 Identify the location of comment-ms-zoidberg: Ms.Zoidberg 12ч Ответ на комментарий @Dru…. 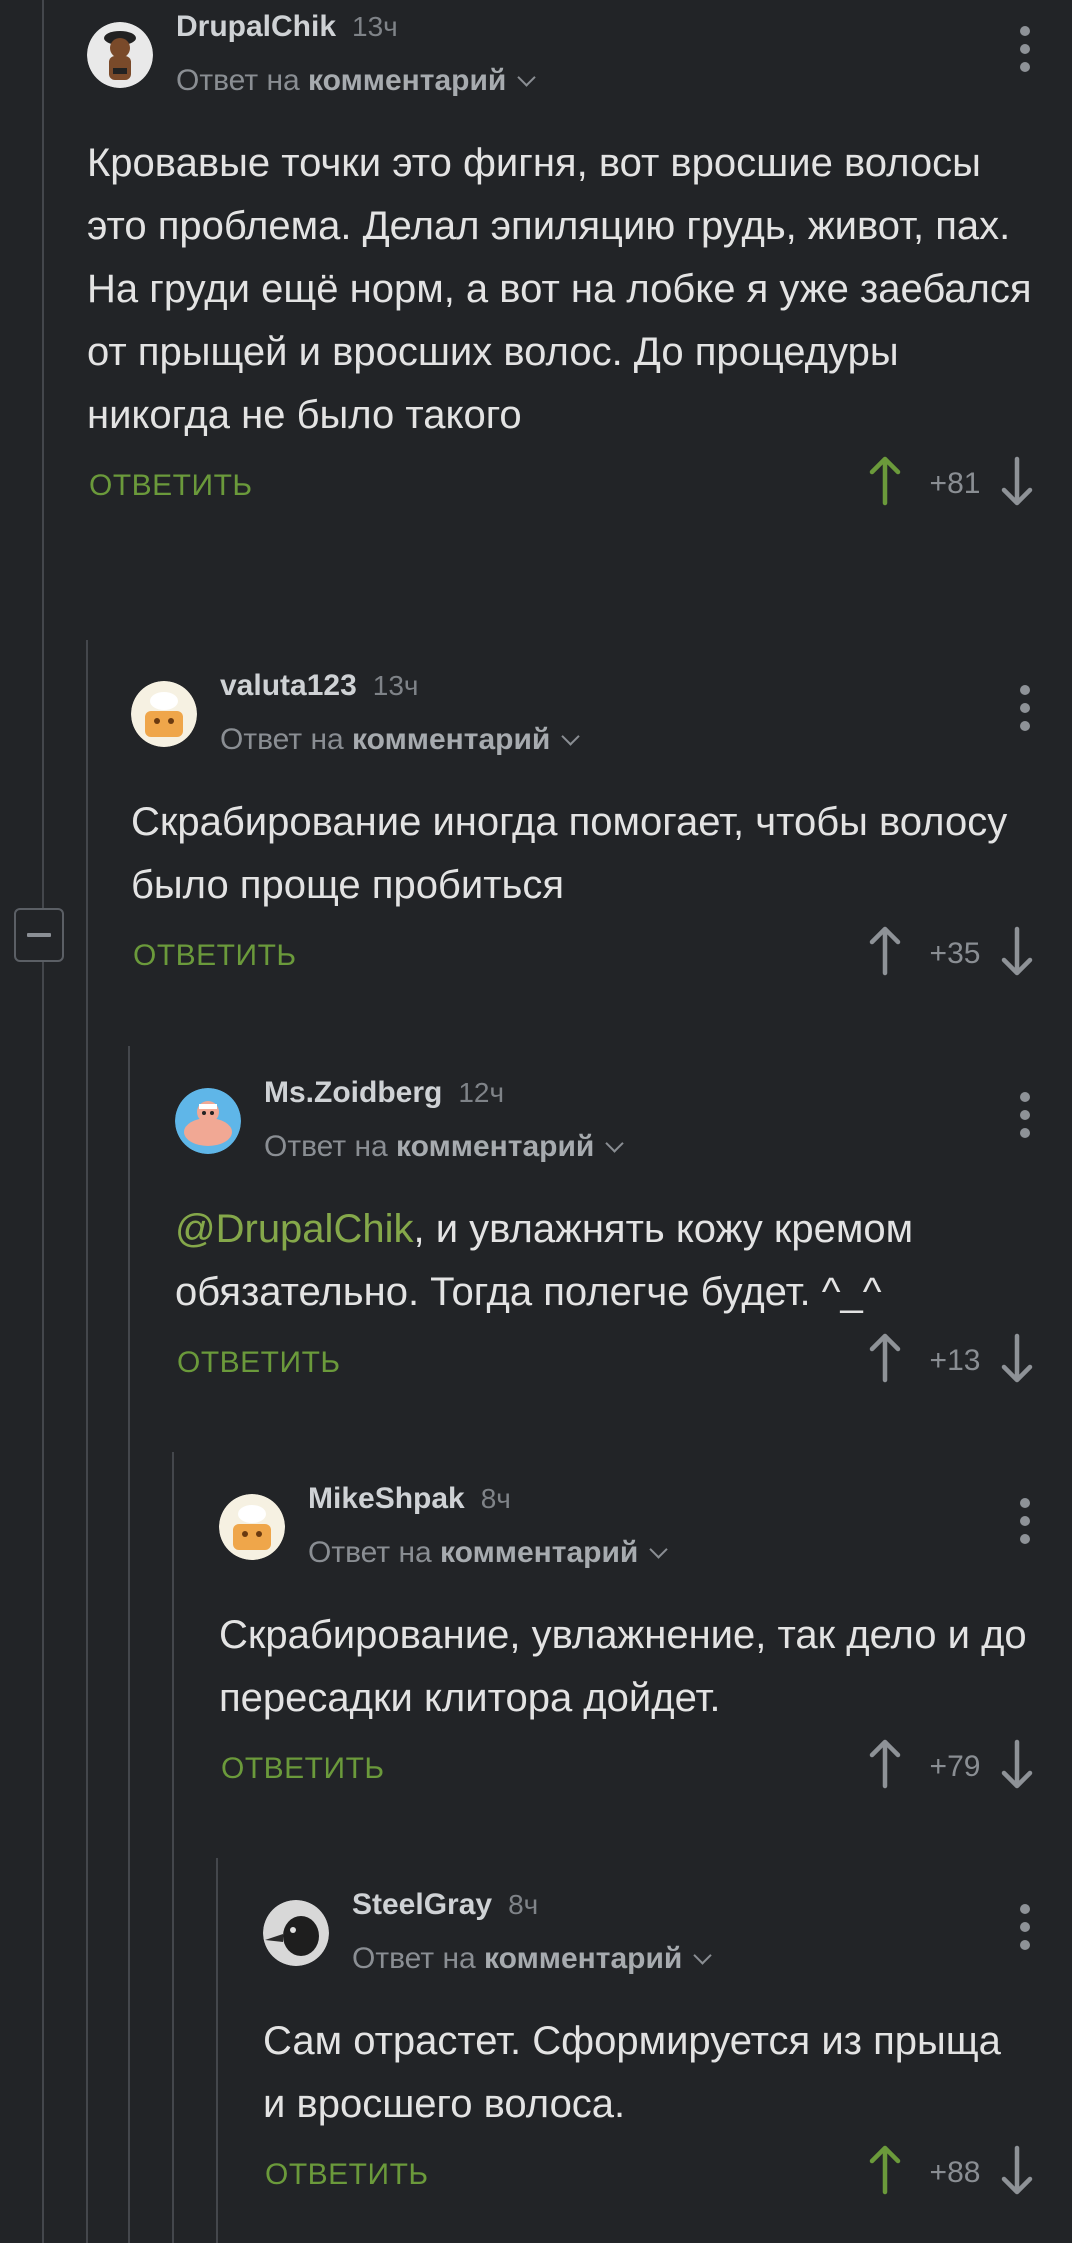
(623, 1239).